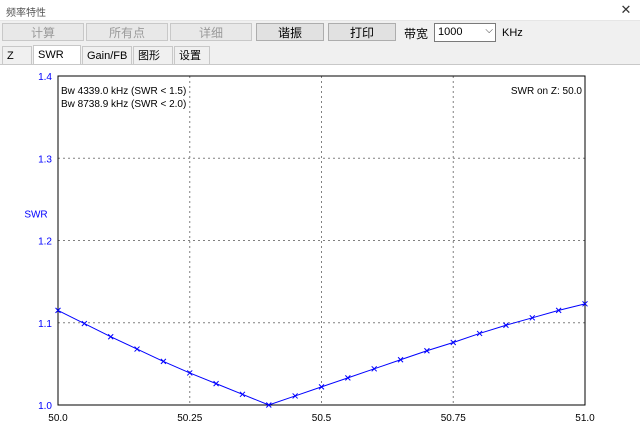 Image resolution: width=640 pixels, height=436 pixels. What do you see at coordinates (45, 406) in the screenshot?
I see `y-tick-label: 1.0` at bounding box center [45, 406].